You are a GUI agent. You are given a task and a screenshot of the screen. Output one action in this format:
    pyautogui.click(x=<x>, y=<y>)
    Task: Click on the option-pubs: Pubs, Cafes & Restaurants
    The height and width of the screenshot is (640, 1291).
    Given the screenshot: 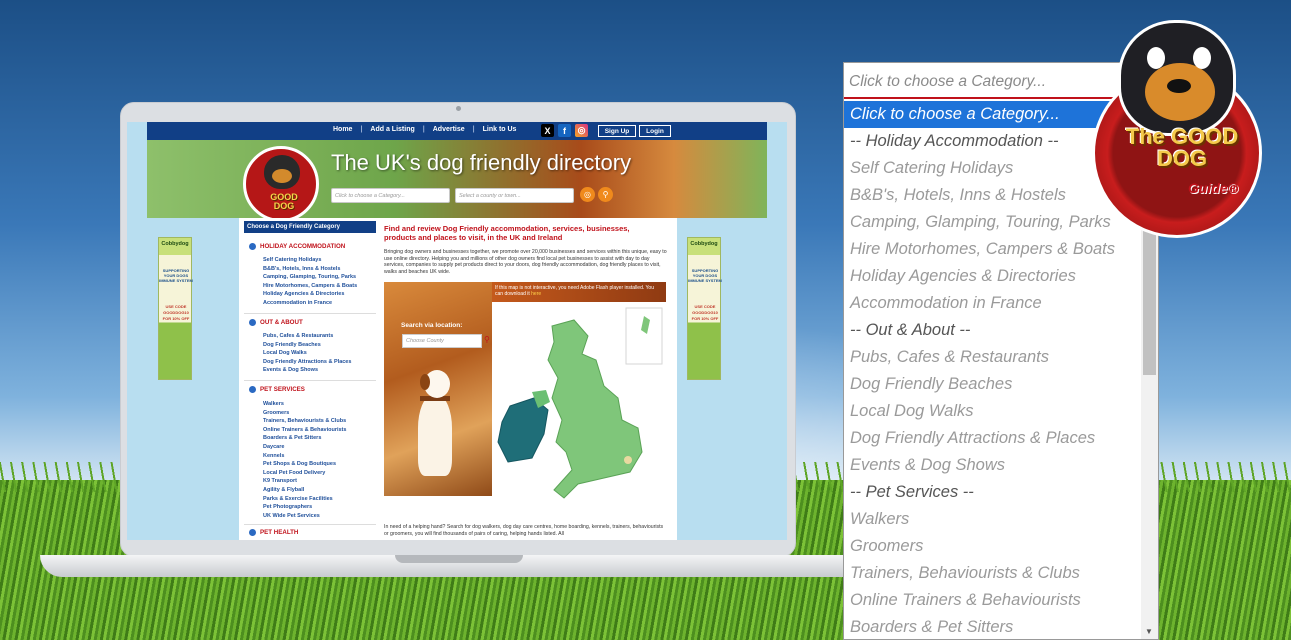 What is the action you would take?
    pyautogui.click(x=993, y=357)
    